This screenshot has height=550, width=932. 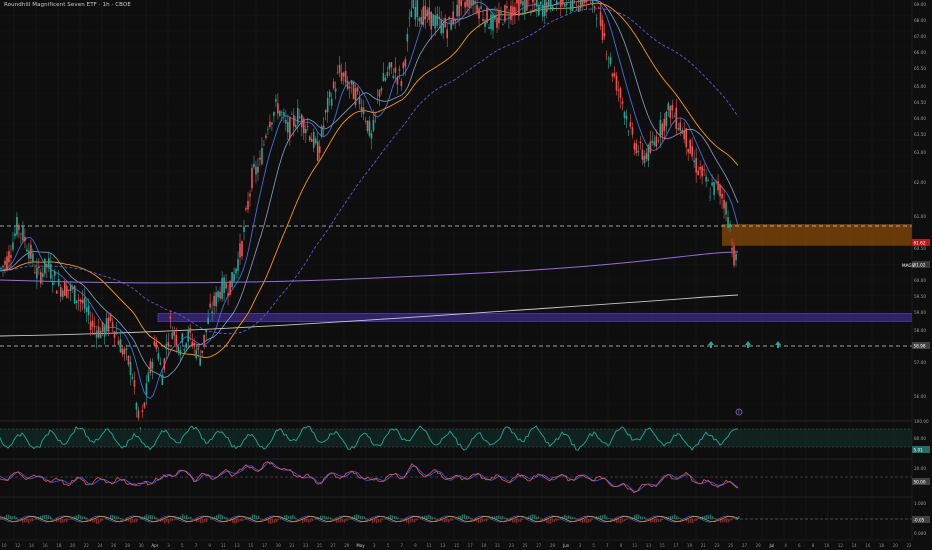 I want to click on time-axis-label: 11, so click(x=430, y=545).